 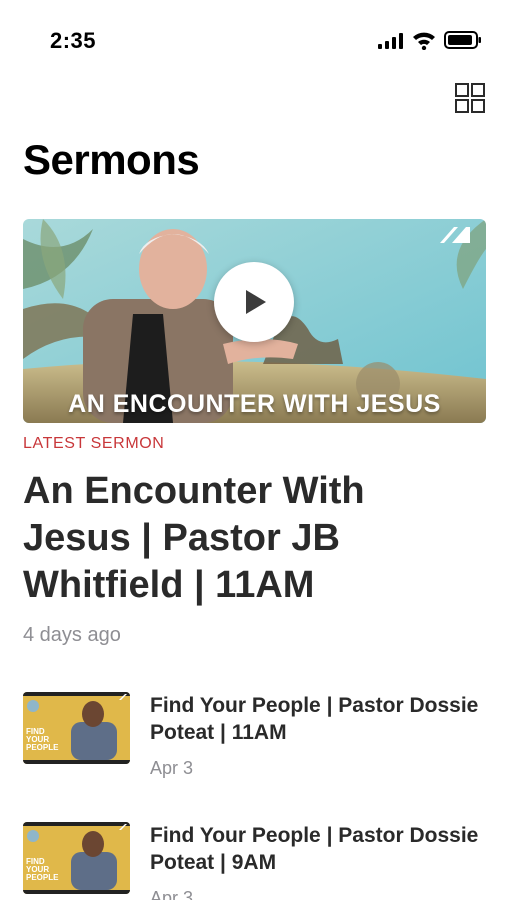 I want to click on page-title: Sermons, so click(x=111, y=159).